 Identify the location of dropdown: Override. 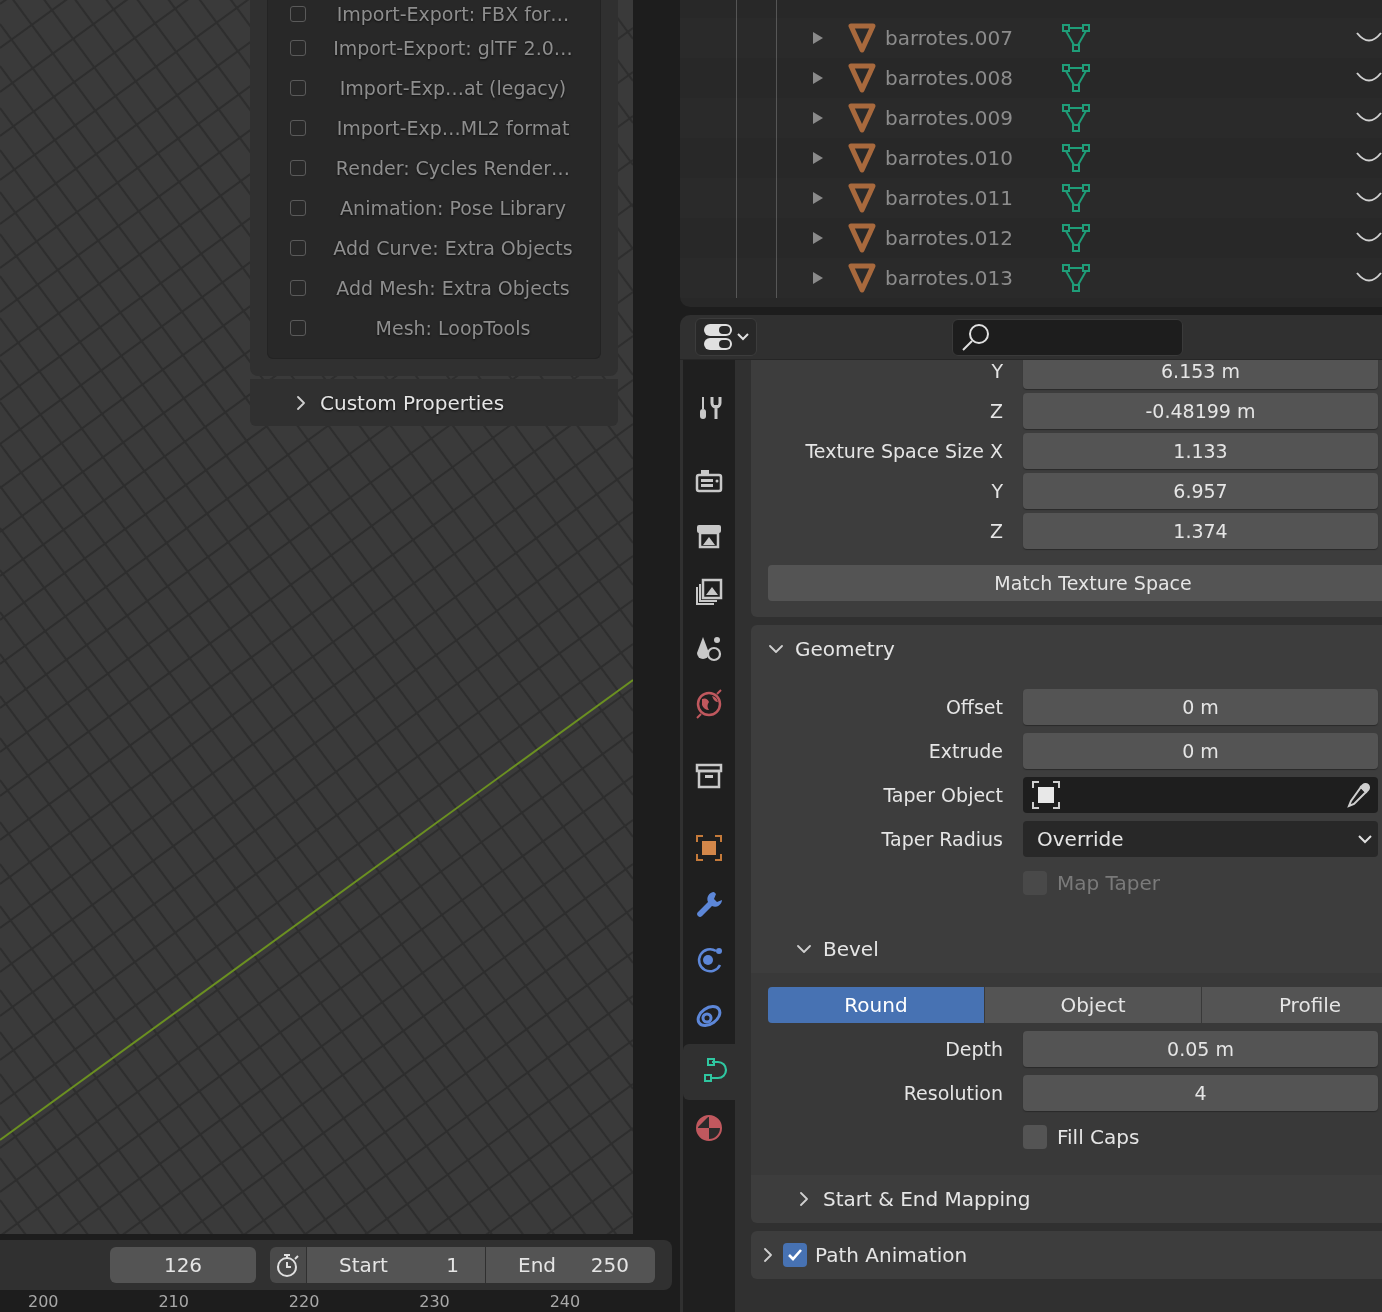
(1200, 839).